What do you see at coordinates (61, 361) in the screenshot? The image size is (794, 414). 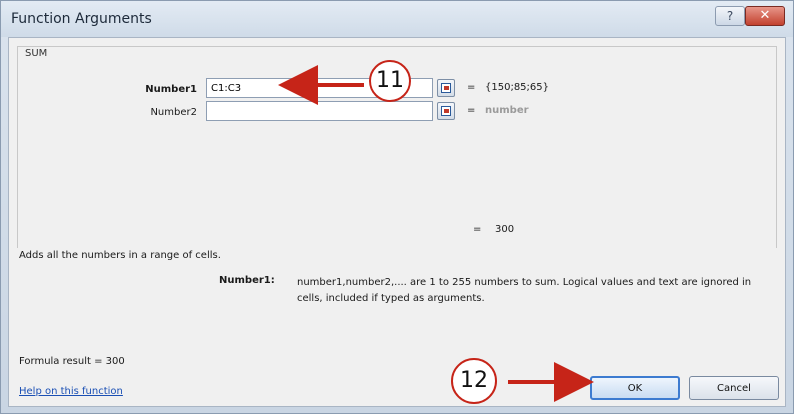 I see `formula-result-label: Formula result =` at bounding box center [61, 361].